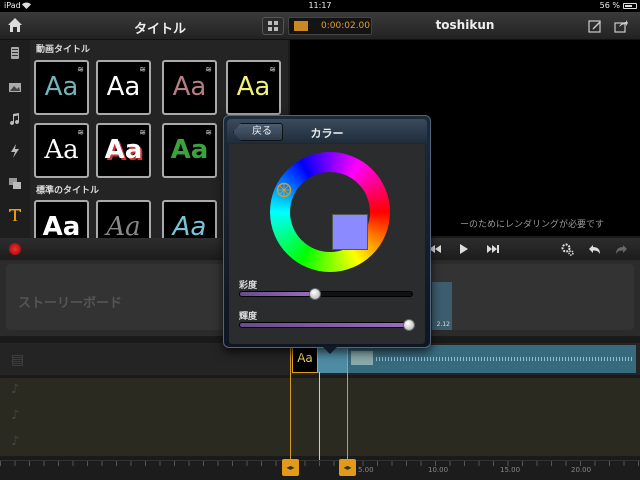 Image resolution: width=640 pixels, height=480 pixels. Describe the element at coordinates (330, 350) in the screenshot. I see `popover-arrow` at that location.